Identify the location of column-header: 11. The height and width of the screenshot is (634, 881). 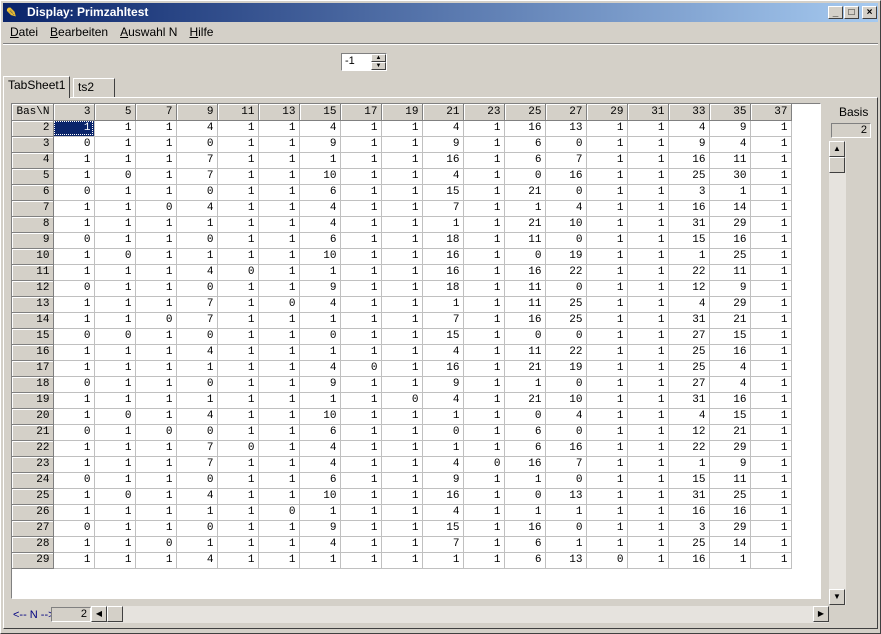
(238, 112).